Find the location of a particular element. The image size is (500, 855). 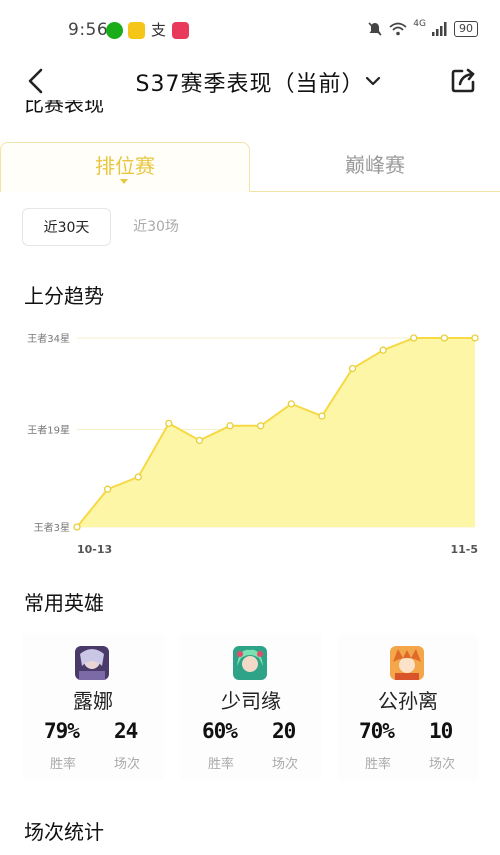

hero-card: 少司缘 60% 20 胜率 场次 is located at coordinates (251, 707).